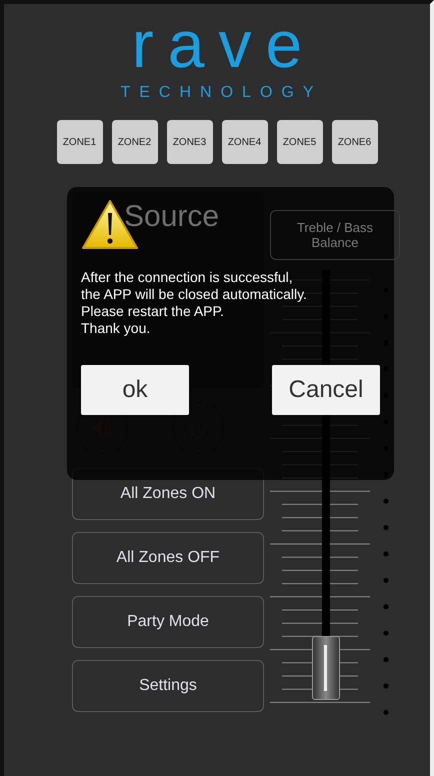 The height and width of the screenshot is (776, 434). I want to click on action-button: Settings, so click(168, 686).